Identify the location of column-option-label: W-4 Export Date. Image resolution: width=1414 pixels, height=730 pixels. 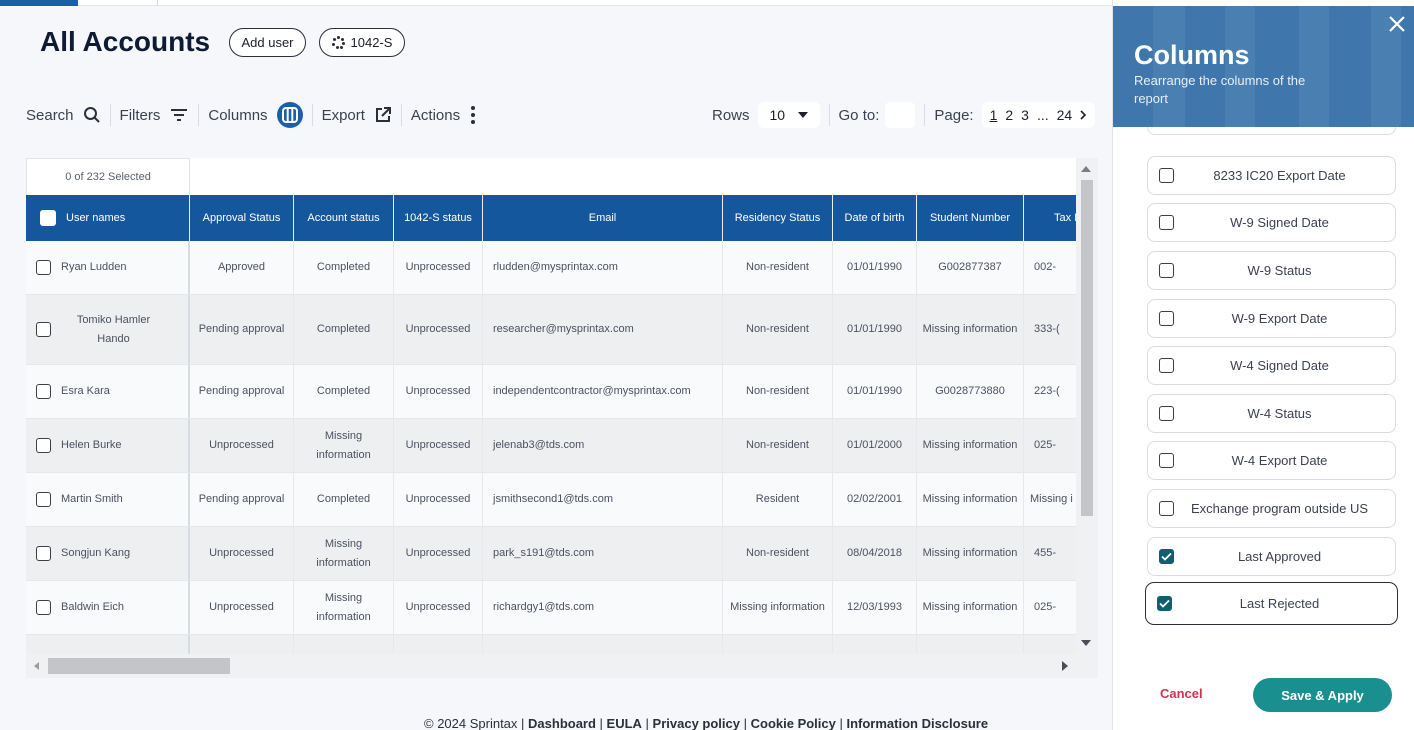
(1279, 460).